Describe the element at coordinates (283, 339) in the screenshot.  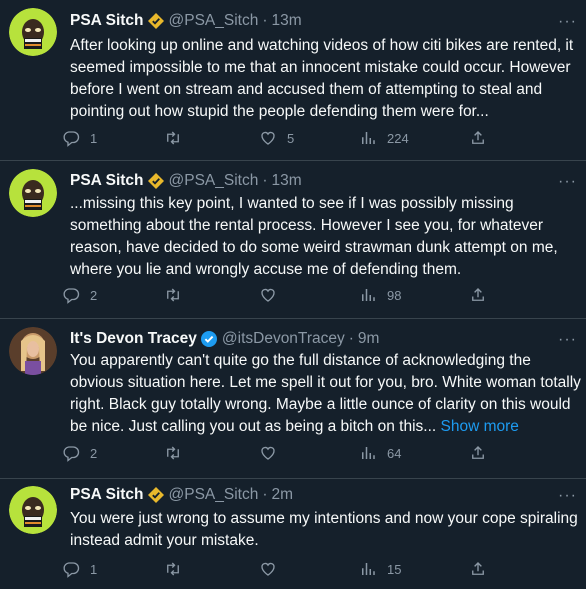
I see `handle: @itsDevonTracey` at that location.